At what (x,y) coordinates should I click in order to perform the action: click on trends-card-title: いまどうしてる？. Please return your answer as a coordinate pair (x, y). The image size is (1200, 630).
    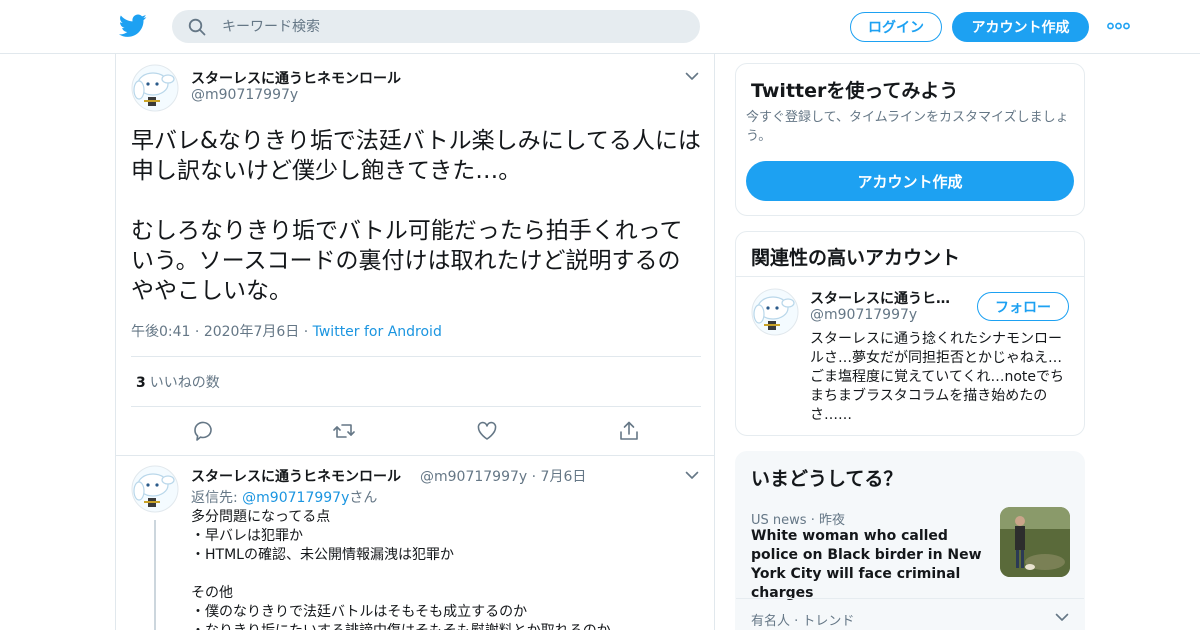
    Looking at the image, I should click on (827, 479).